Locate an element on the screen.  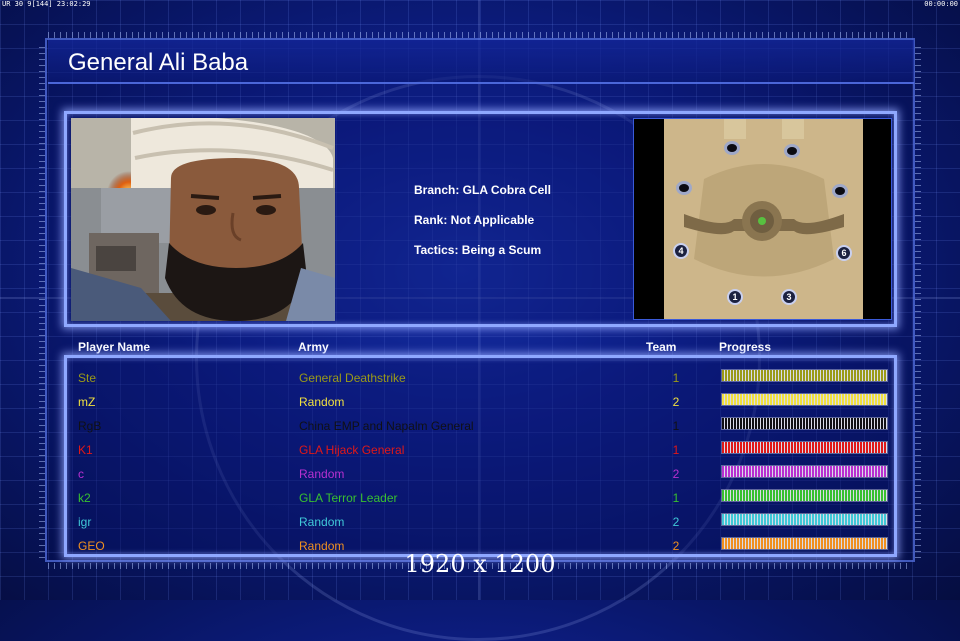
player-name: Ste is located at coordinates (87, 378).